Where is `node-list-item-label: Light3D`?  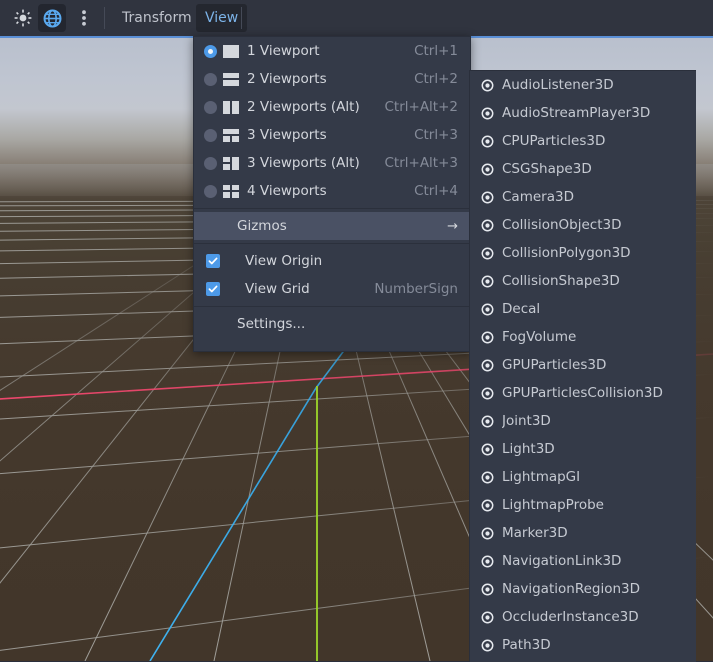
node-list-item-label: Light3D is located at coordinates (528, 449).